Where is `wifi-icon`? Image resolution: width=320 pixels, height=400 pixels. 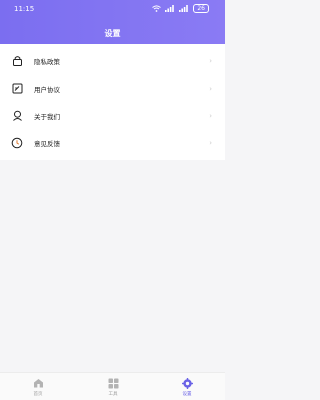
wifi-icon is located at coordinates (157, 8).